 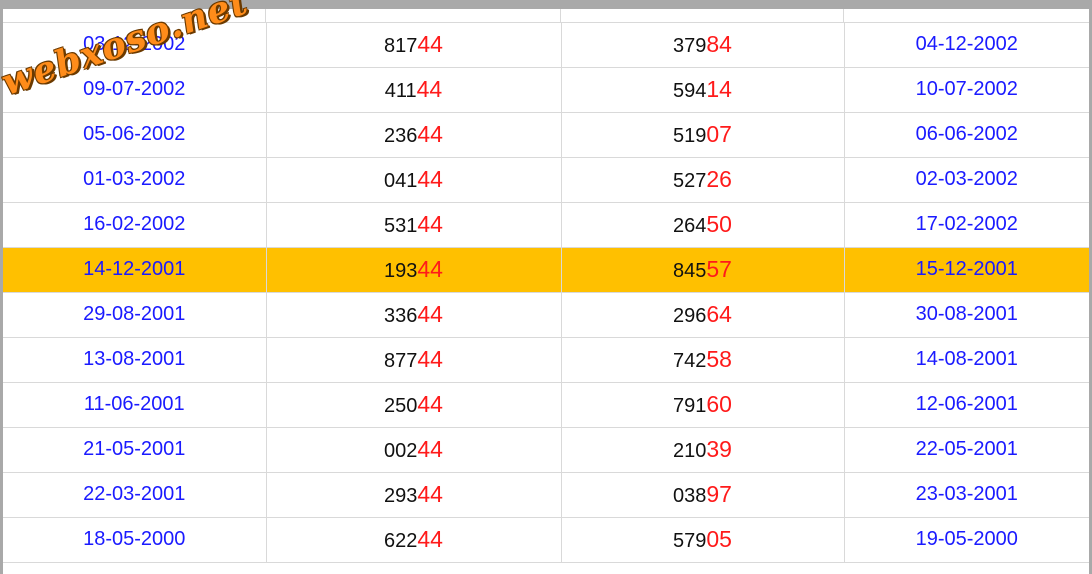 I want to click on next-number-cell: 52726, so click(x=703, y=180).